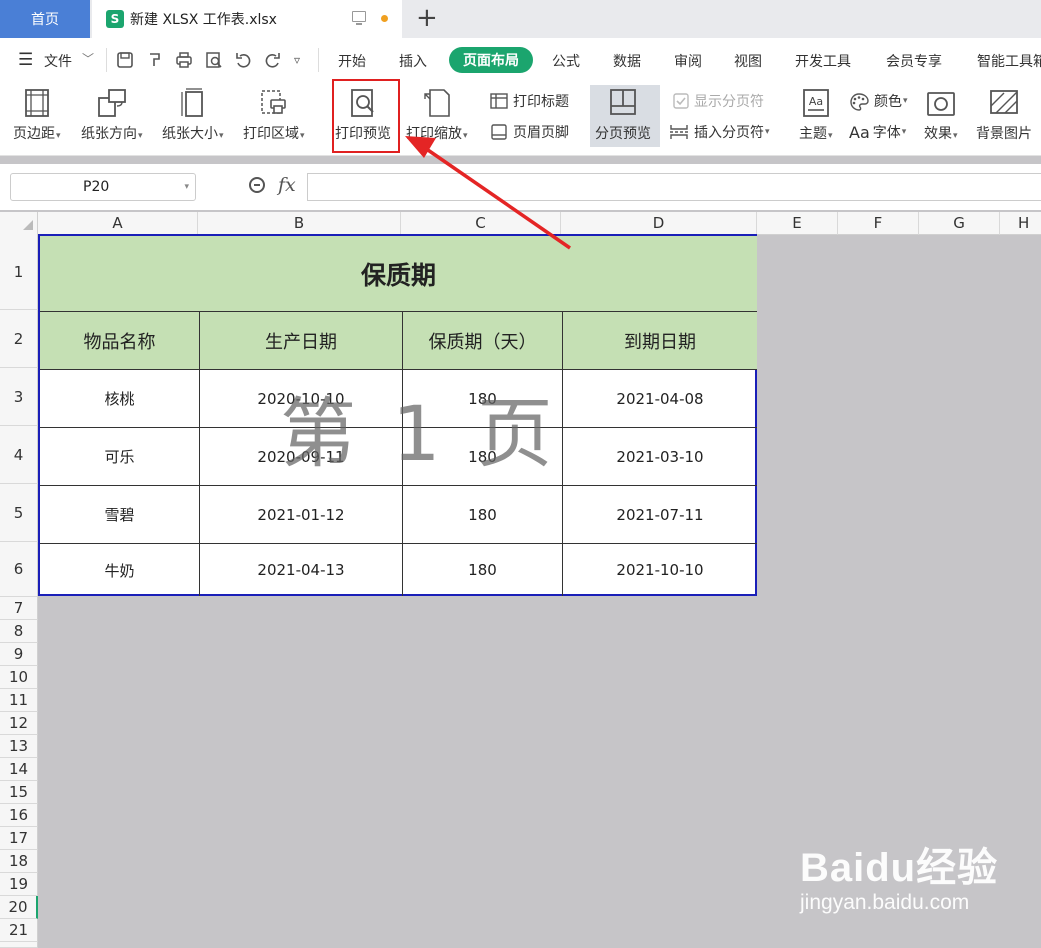  I want to click on row-header: 19, so click(19, 884).